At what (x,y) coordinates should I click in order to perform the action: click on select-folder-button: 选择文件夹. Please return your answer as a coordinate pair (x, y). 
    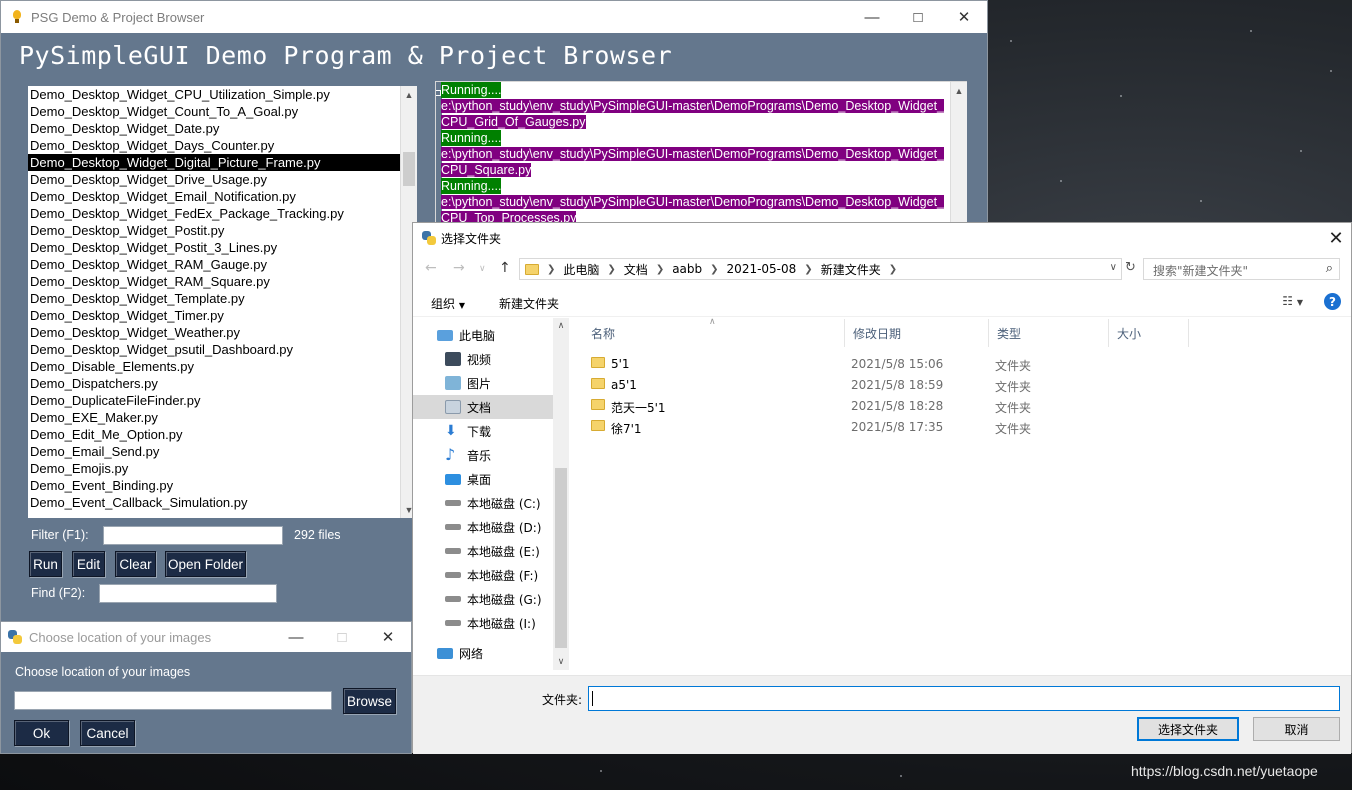
    Looking at the image, I should click on (1188, 729).